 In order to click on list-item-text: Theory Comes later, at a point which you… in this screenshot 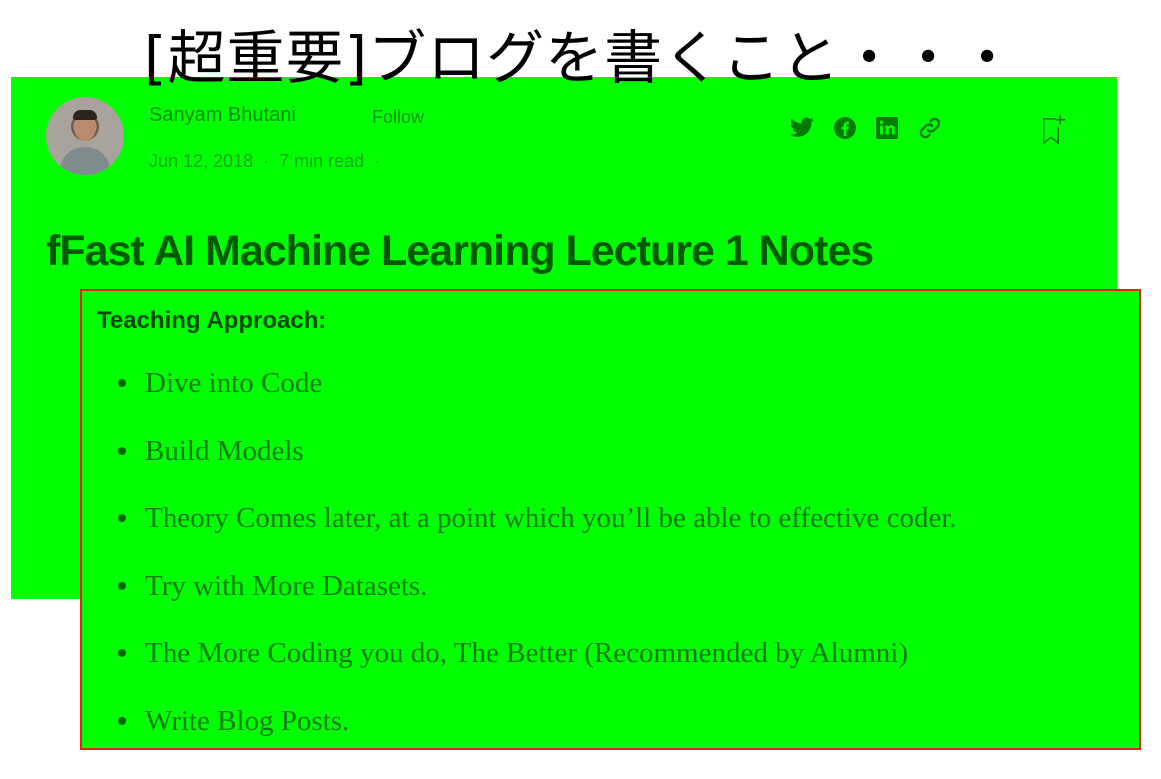, I will do `click(551, 518)`.